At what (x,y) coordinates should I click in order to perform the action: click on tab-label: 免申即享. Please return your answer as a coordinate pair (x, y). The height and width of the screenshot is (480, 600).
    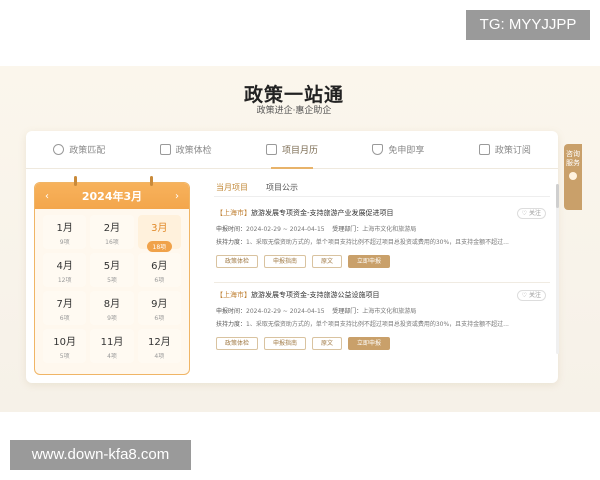
    Looking at the image, I should click on (406, 151).